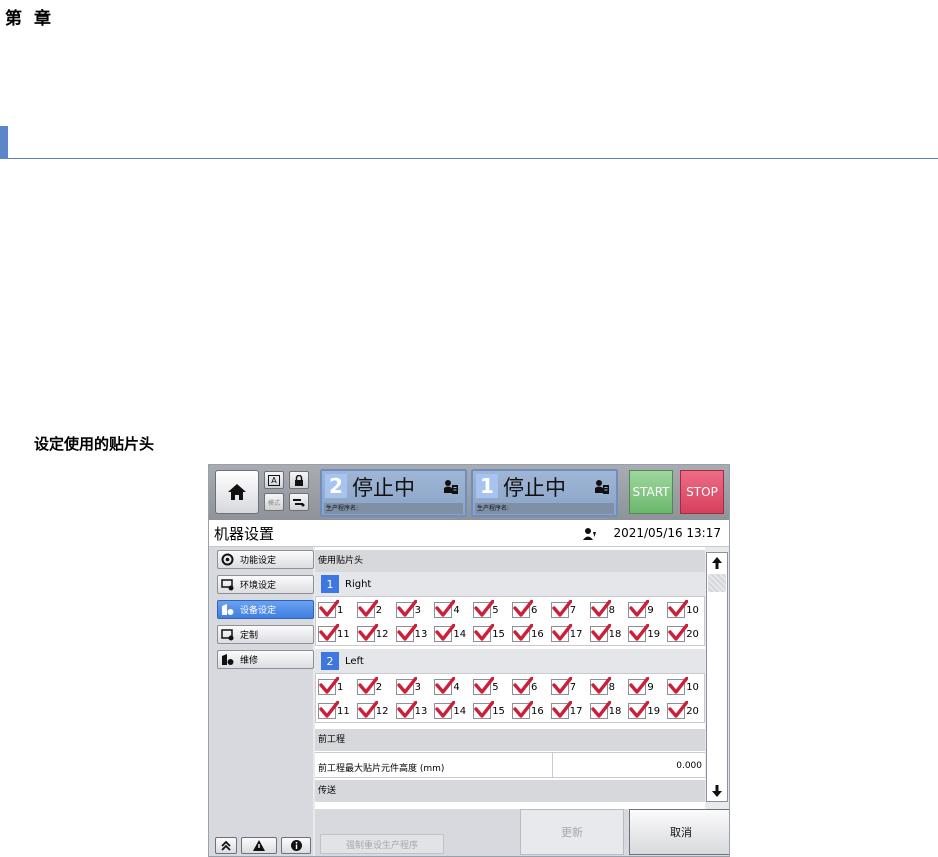 This screenshot has width=938, height=857. What do you see at coordinates (572, 832) in the screenshot?
I see `update-button: 更新` at bounding box center [572, 832].